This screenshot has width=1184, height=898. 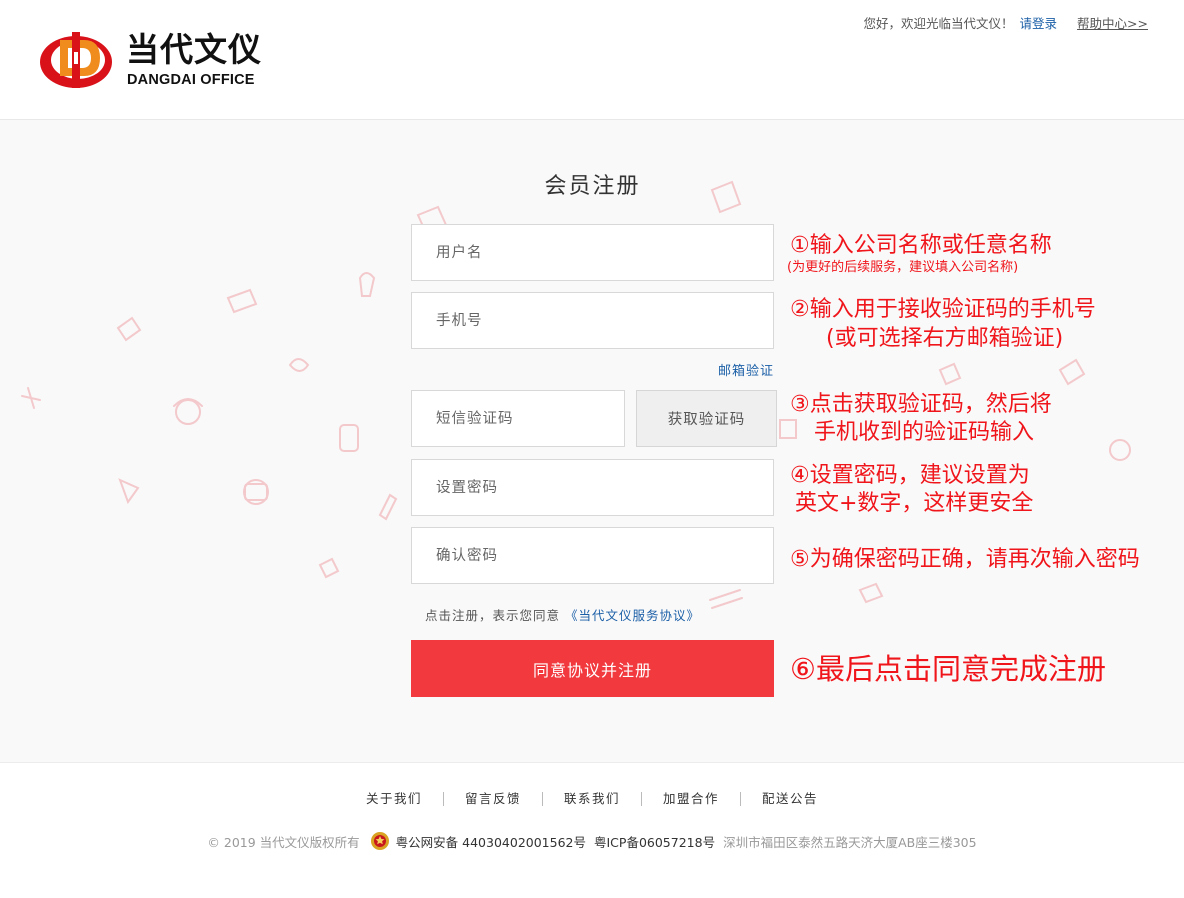 I want to click on police-badge-icon, so click(x=379, y=841).